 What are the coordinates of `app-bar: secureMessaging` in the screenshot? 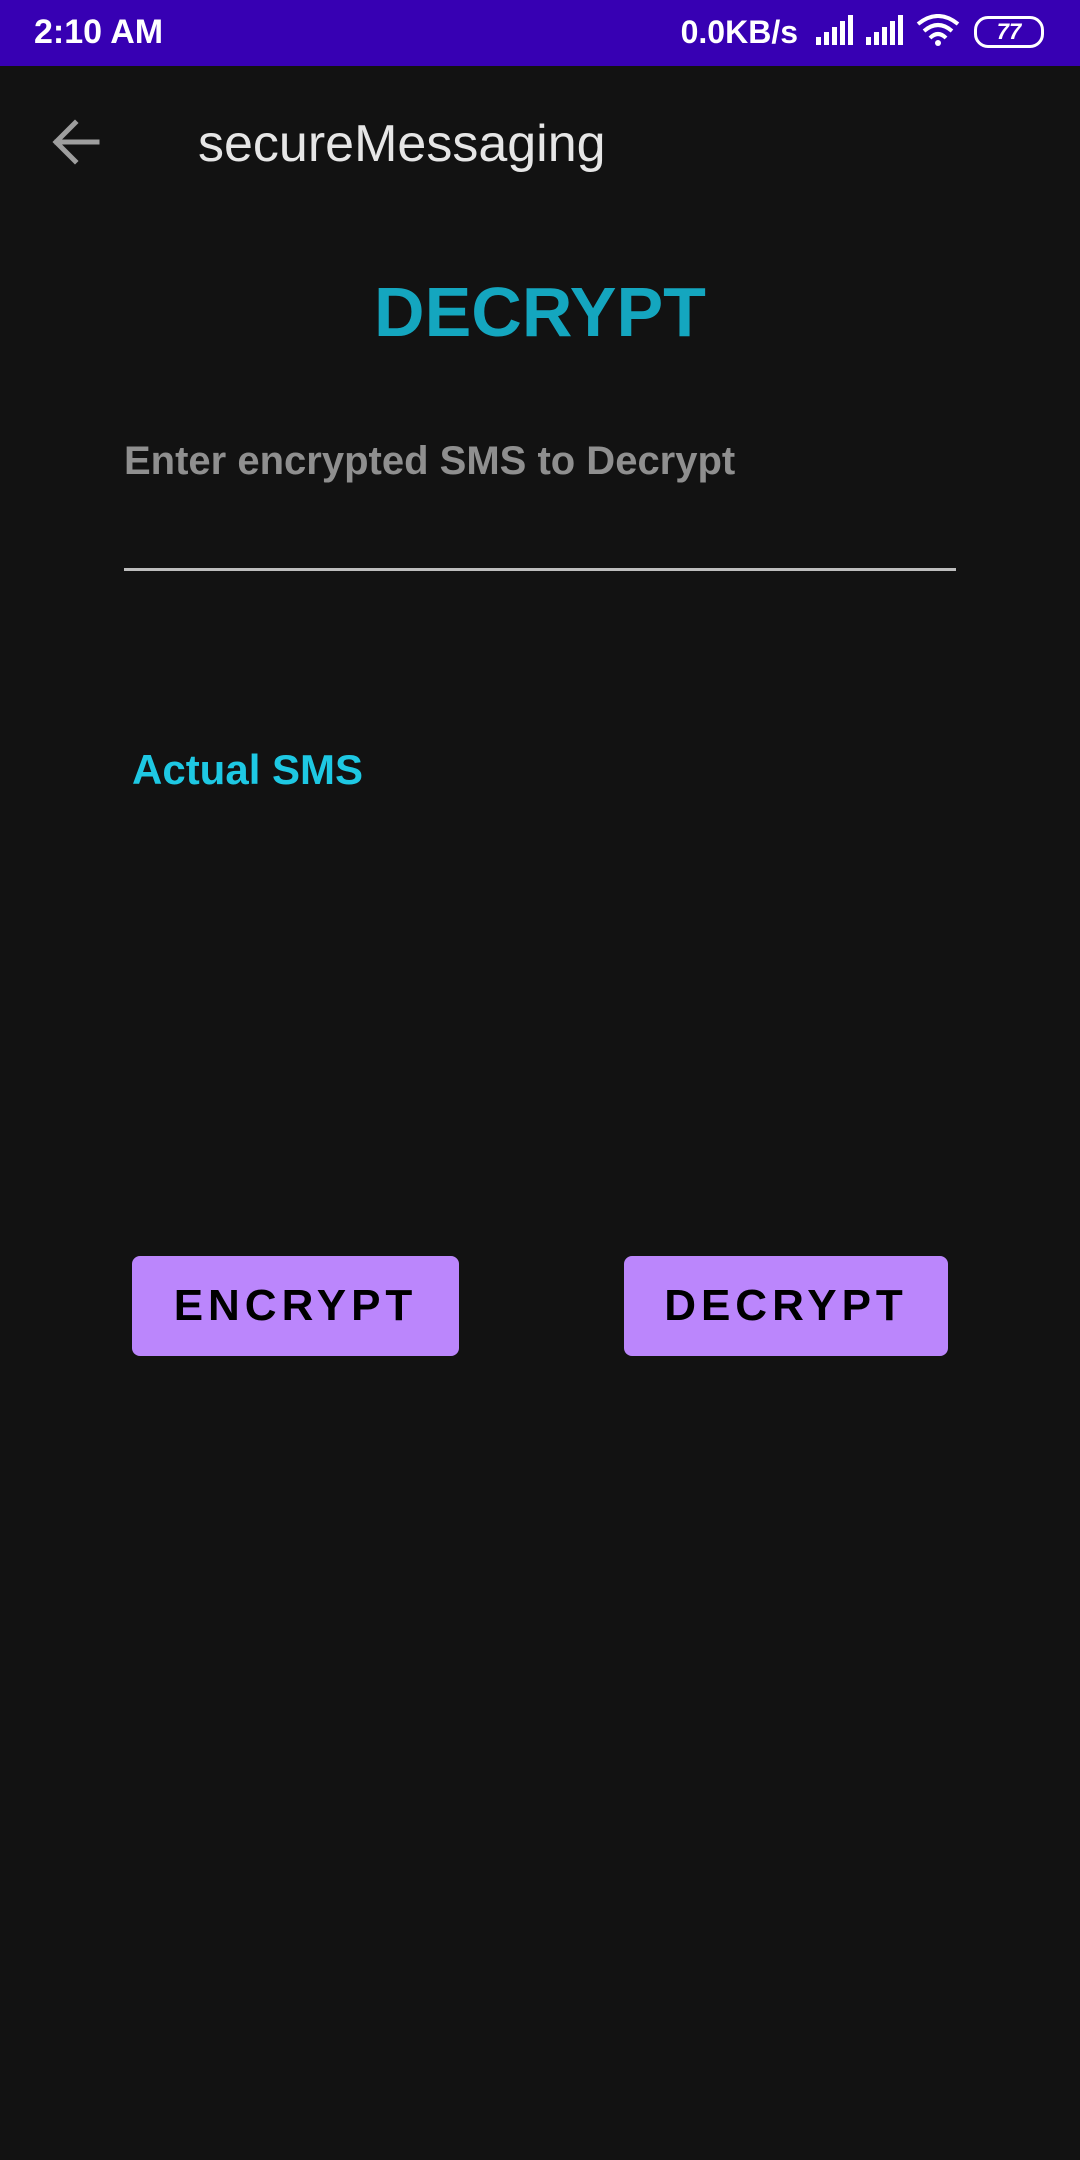 It's located at (540, 143).